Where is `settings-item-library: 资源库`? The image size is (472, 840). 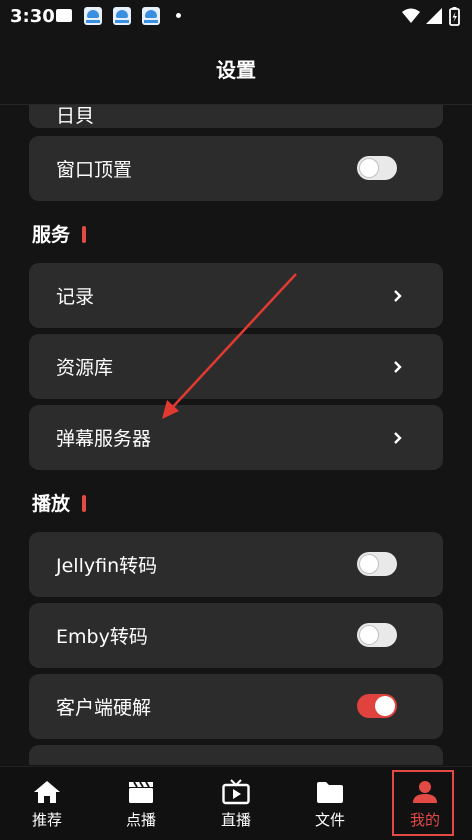 settings-item-library: 资源库 is located at coordinates (236, 366).